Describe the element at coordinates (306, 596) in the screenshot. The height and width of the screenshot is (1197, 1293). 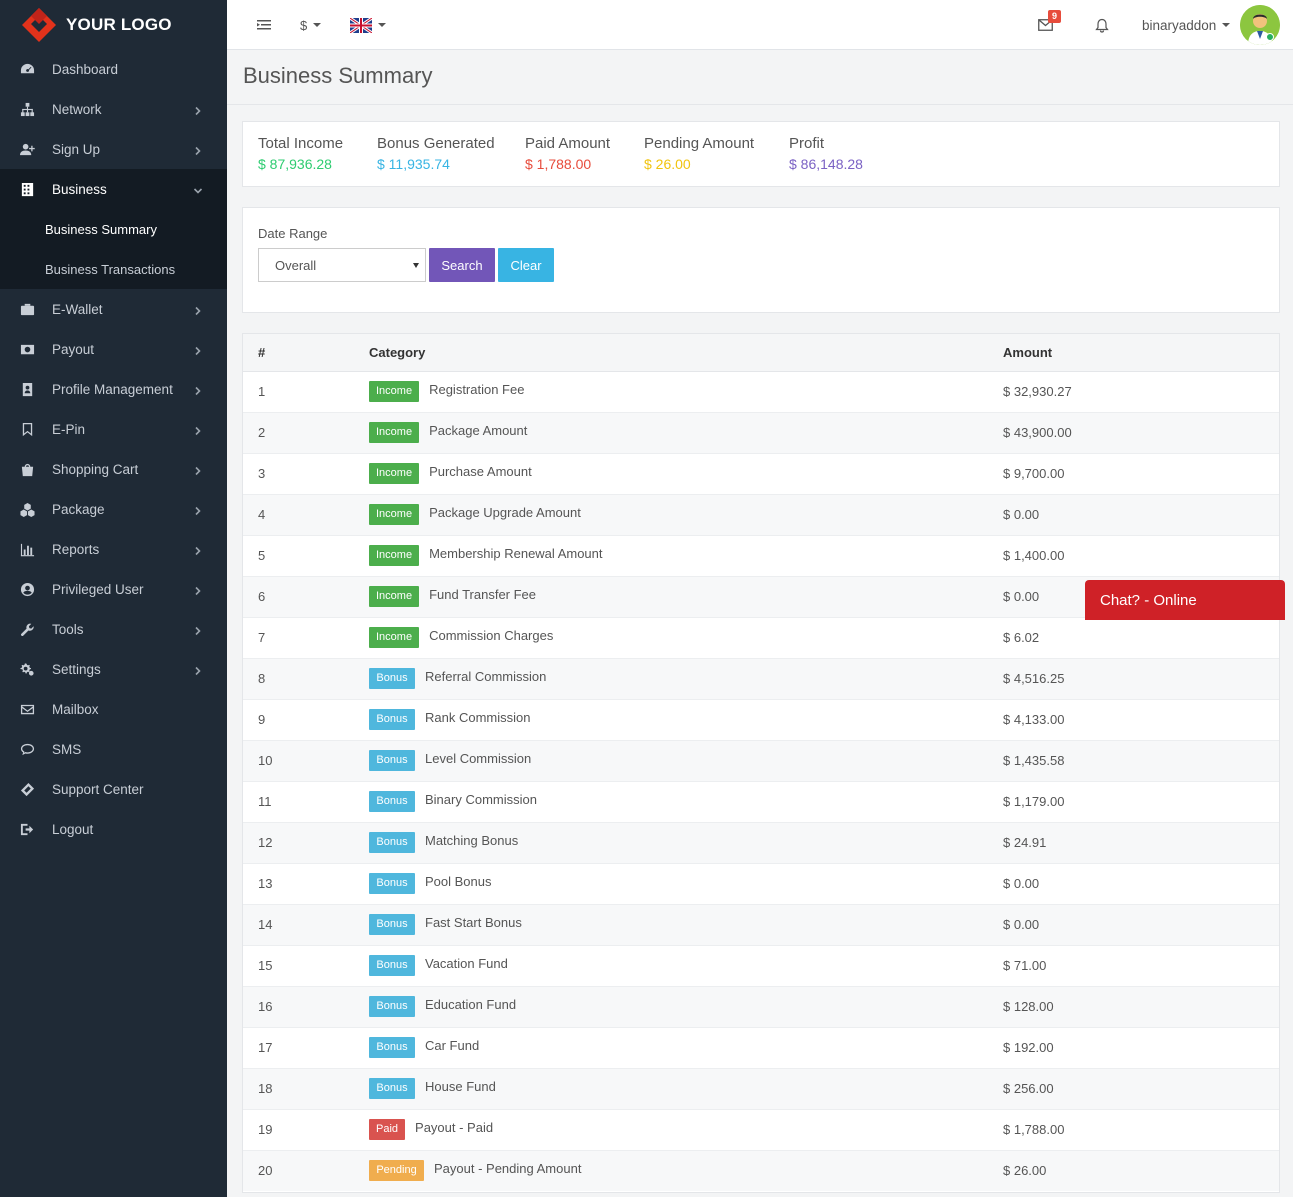
I see `row-number: 6` at that location.